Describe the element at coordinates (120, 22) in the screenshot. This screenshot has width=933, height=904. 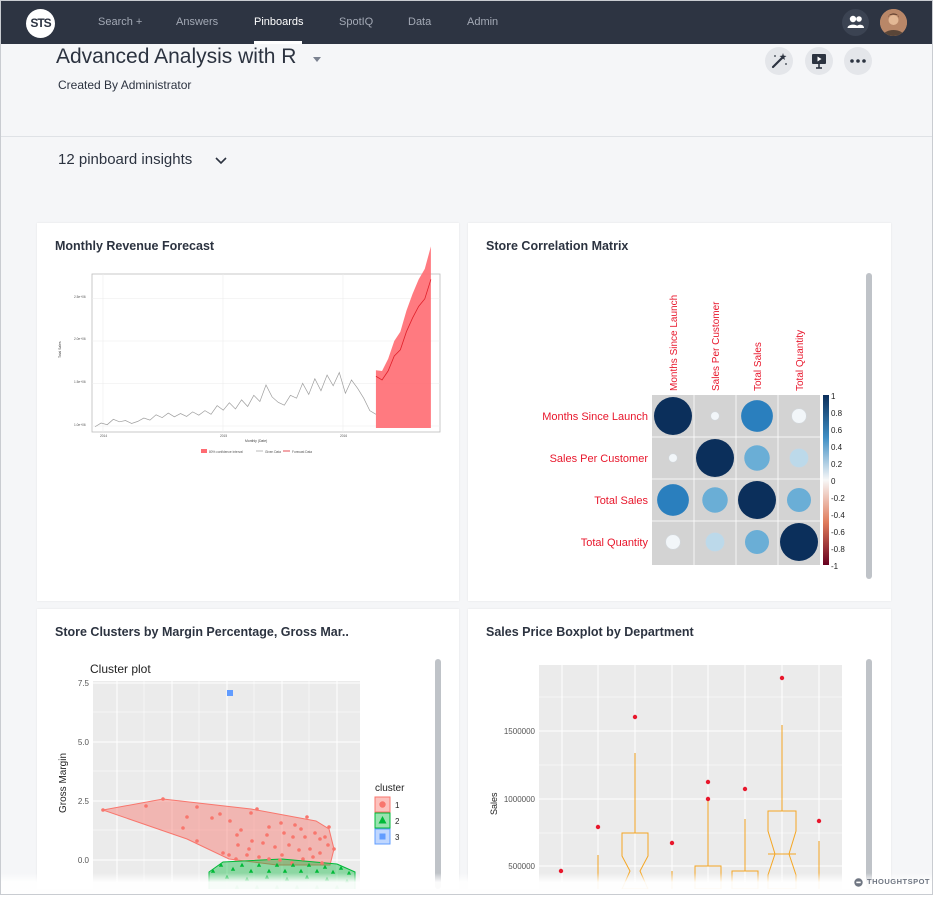
I see `nav-item-search: Search +` at that location.